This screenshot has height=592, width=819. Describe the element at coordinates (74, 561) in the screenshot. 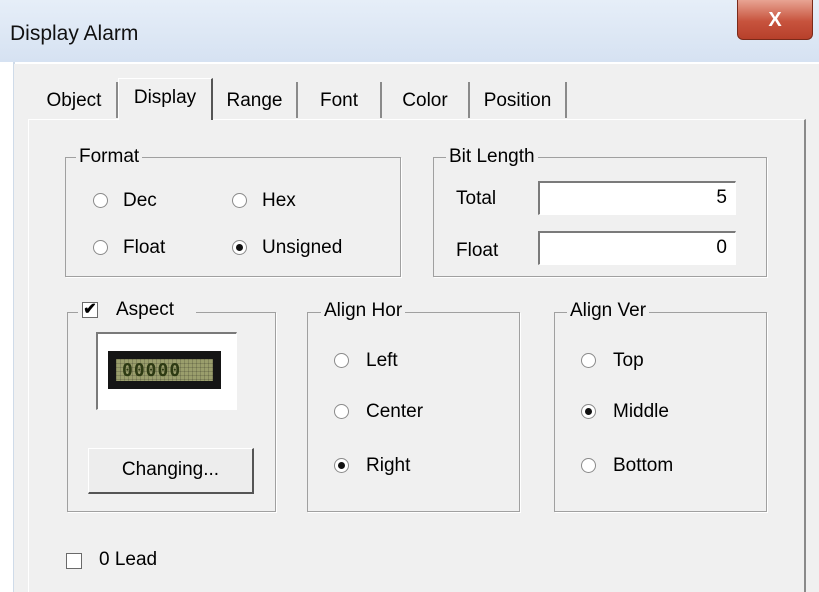

I see `zero-lead-checkbox` at that location.